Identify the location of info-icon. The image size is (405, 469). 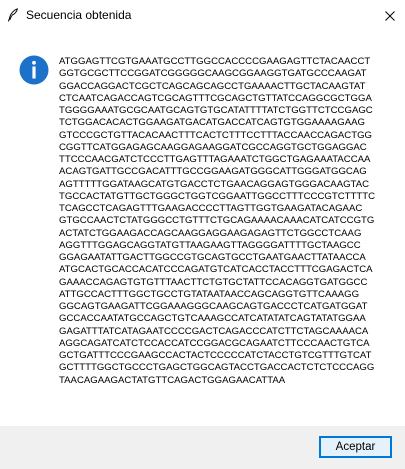
(34, 70).